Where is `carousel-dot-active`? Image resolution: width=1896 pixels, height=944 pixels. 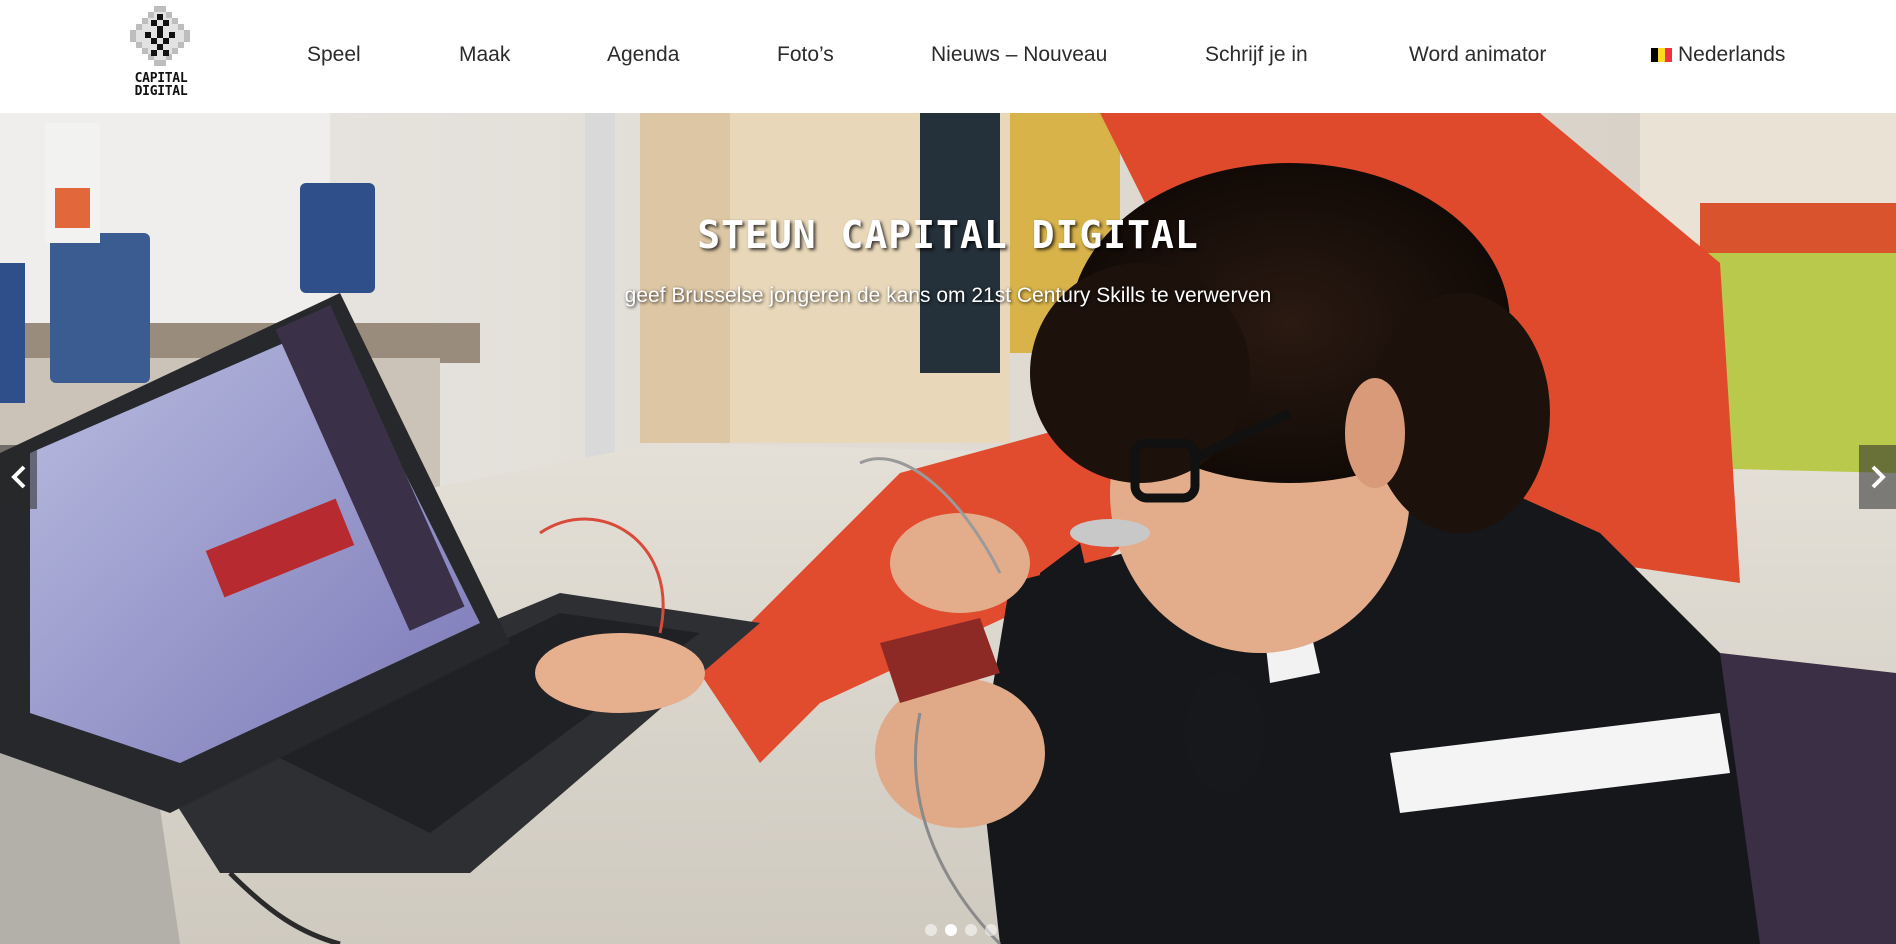
carousel-dot-active is located at coordinates (951, 930).